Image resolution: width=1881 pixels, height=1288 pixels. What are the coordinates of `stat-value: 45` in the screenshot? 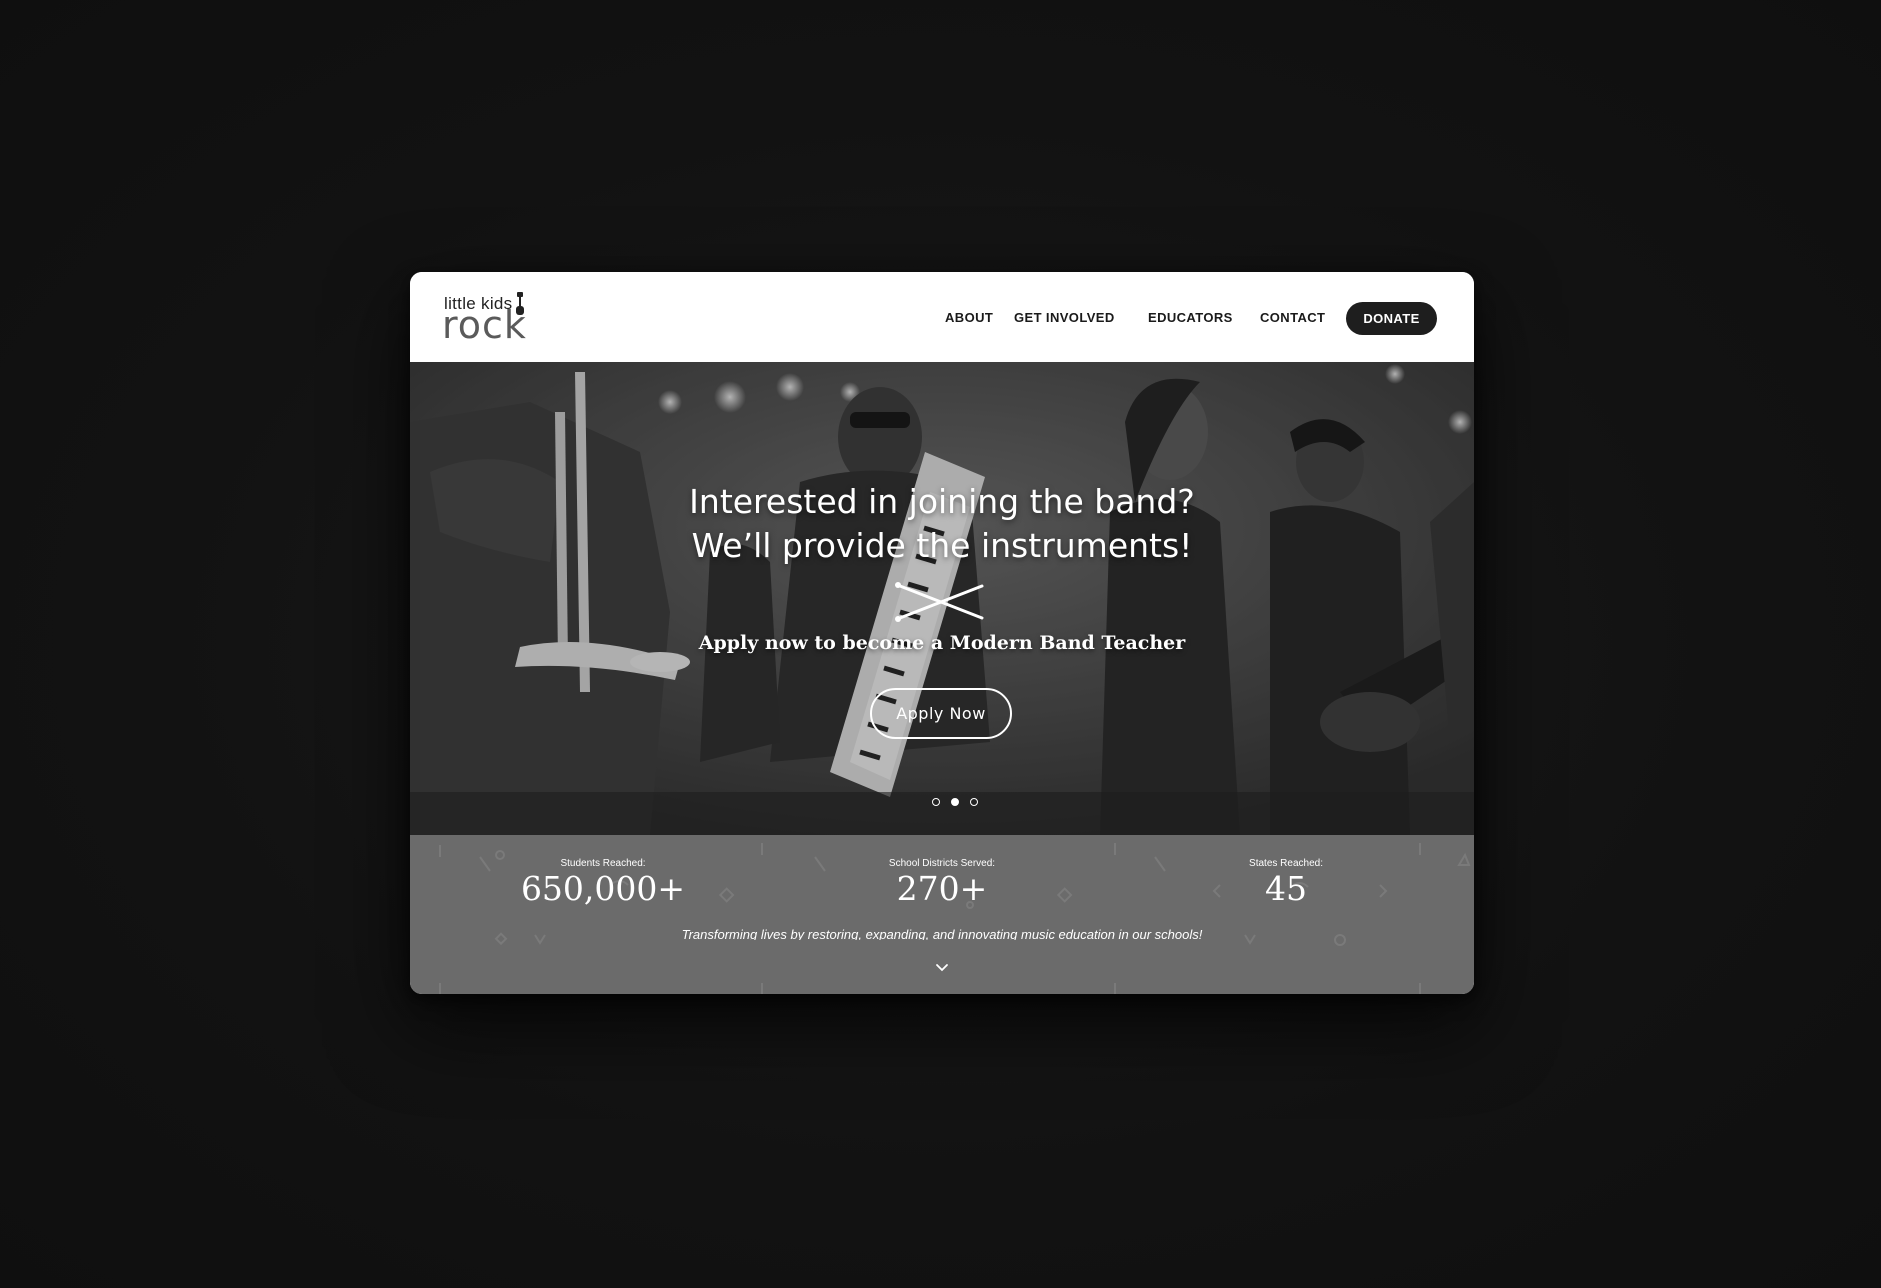 It's located at (1286, 888).